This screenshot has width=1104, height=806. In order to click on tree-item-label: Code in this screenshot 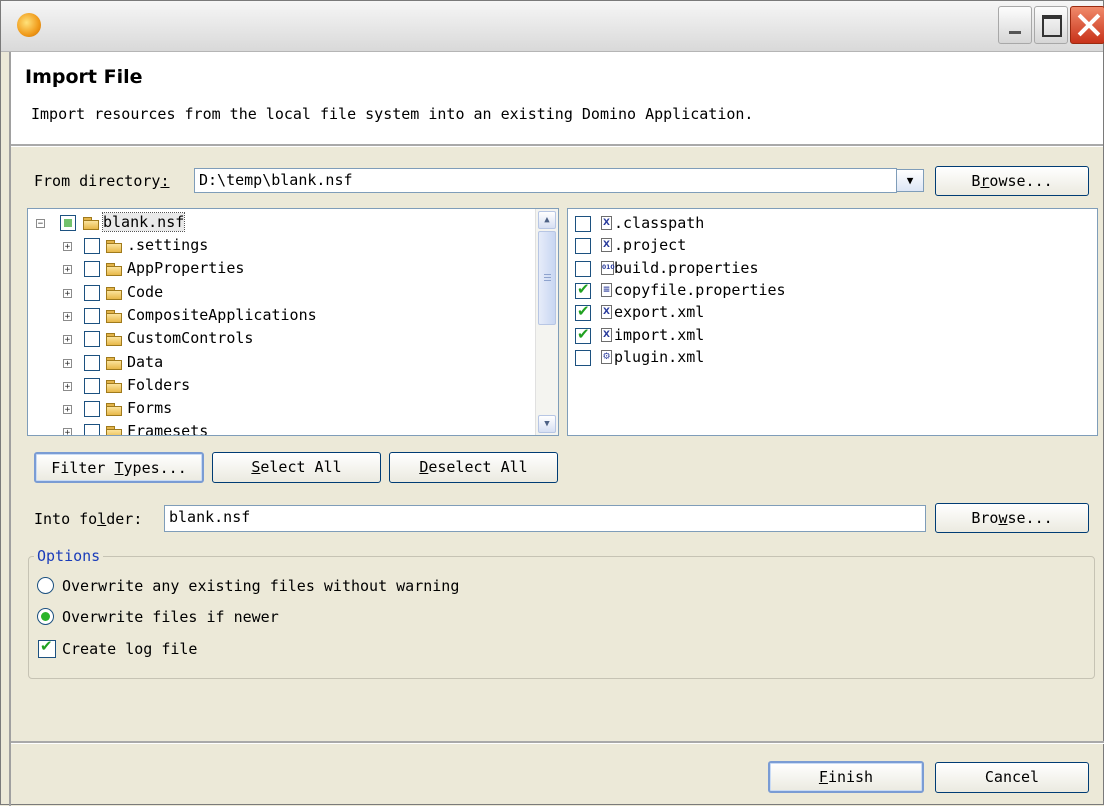, I will do `click(145, 292)`.